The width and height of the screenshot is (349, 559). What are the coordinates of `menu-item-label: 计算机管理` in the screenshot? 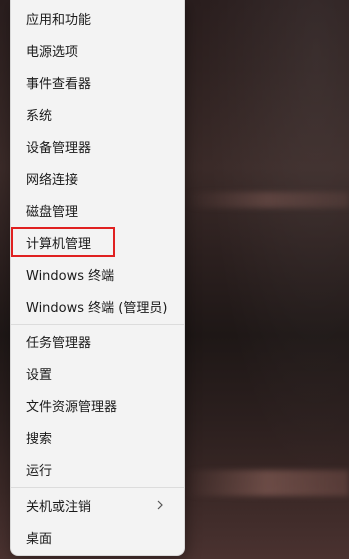 It's located at (59, 244).